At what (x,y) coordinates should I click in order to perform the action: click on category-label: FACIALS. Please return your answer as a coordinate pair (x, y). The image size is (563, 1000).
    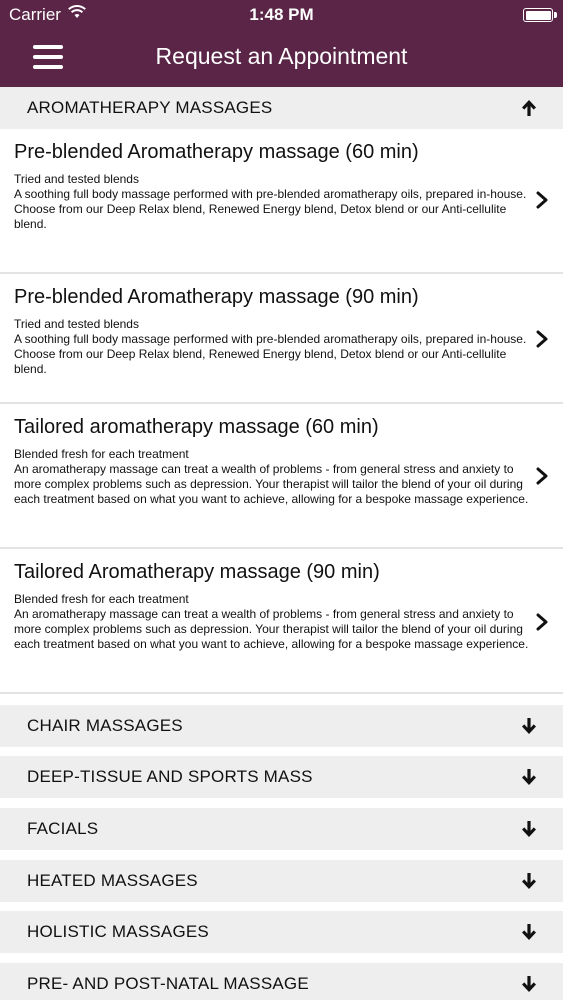
    Looking at the image, I should click on (63, 828).